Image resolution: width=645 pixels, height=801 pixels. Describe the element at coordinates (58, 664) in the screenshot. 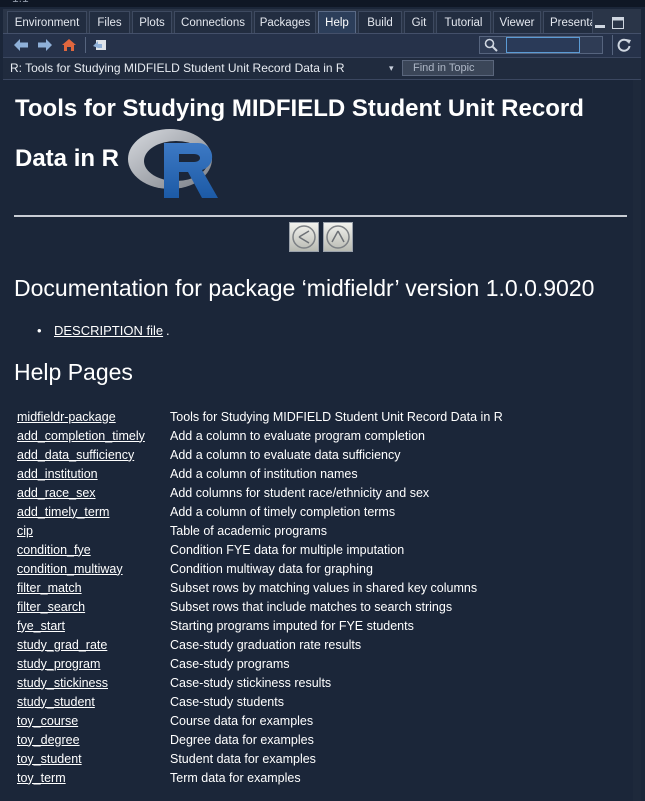

I see `help-topic-link: study_program` at that location.